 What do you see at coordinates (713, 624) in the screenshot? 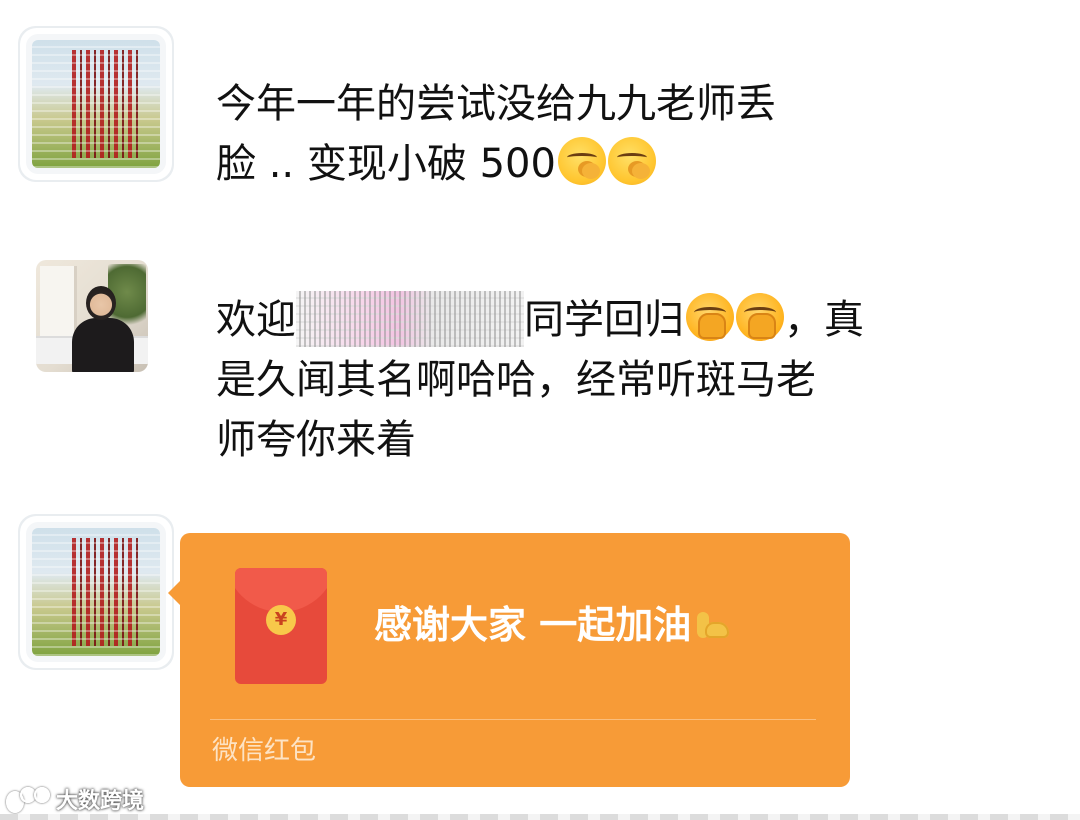
I see `muscle-emoji-icon` at bounding box center [713, 624].